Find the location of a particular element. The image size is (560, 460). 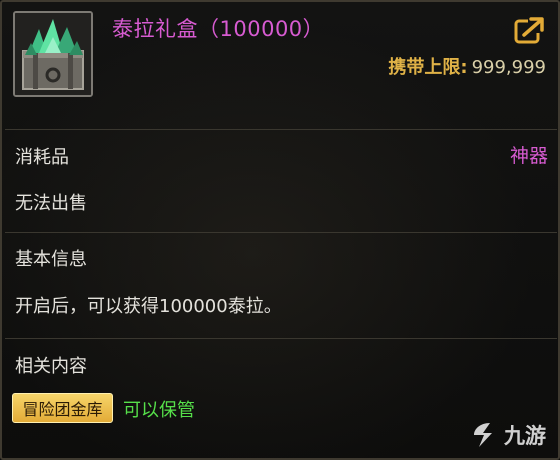

carry-limit: 携带上限: 999,999 is located at coordinates (467, 66).